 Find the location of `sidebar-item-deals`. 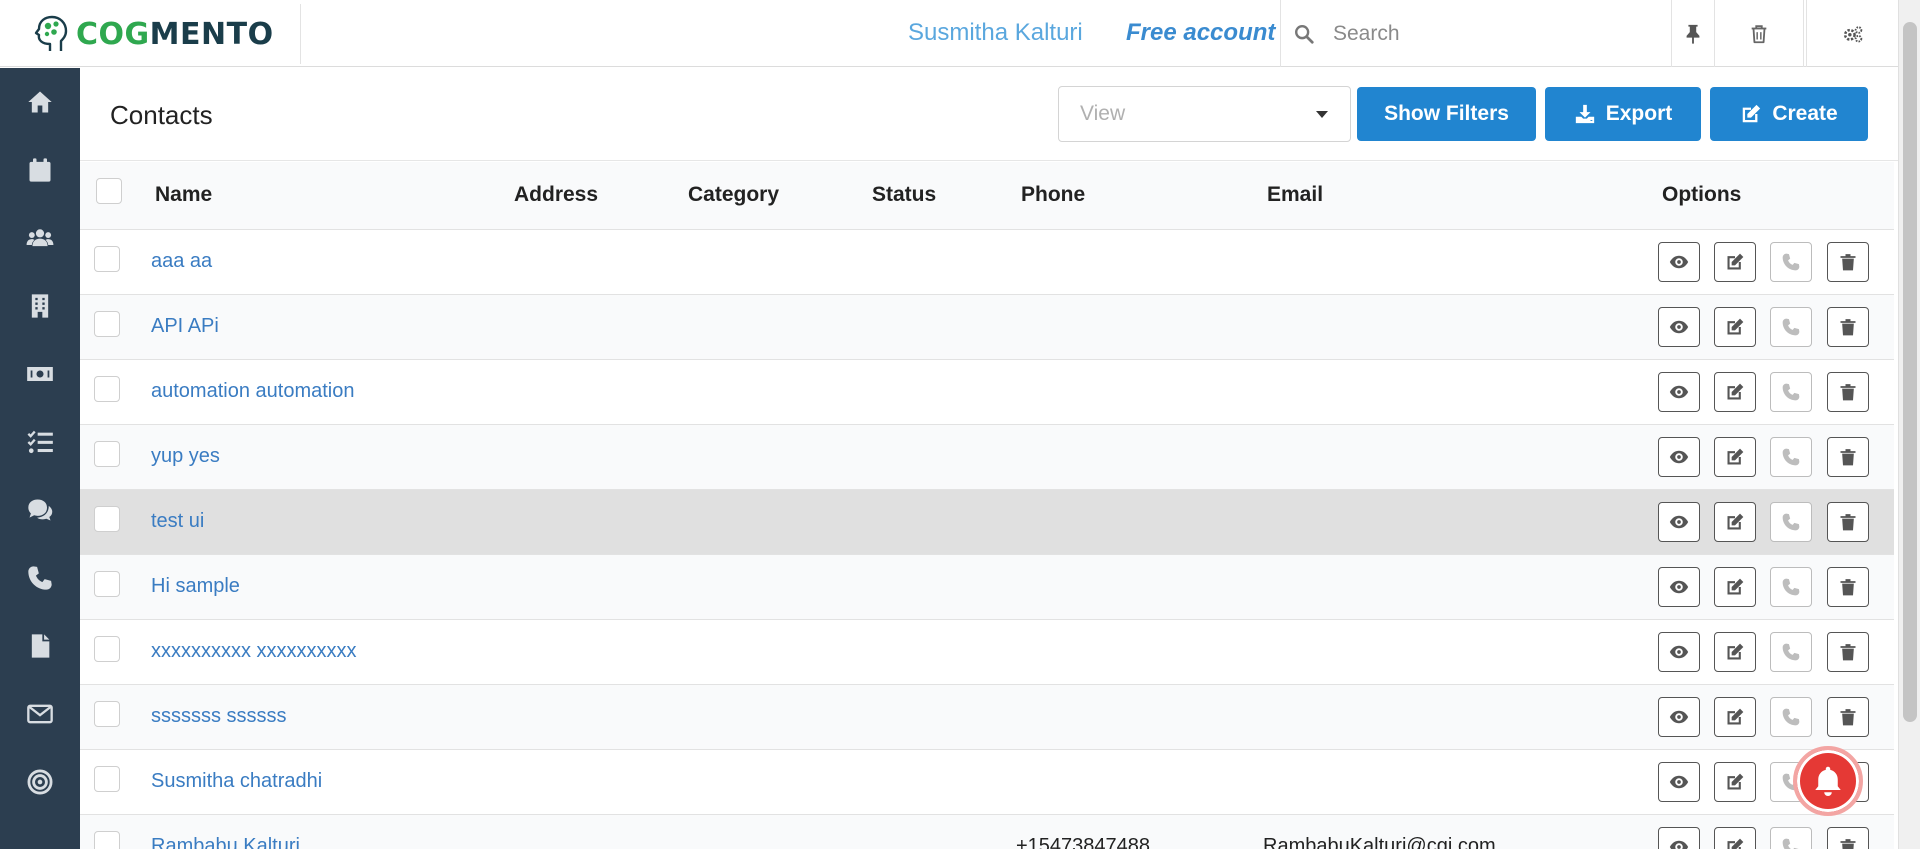

sidebar-item-deals is located at coordinates (40, 374).